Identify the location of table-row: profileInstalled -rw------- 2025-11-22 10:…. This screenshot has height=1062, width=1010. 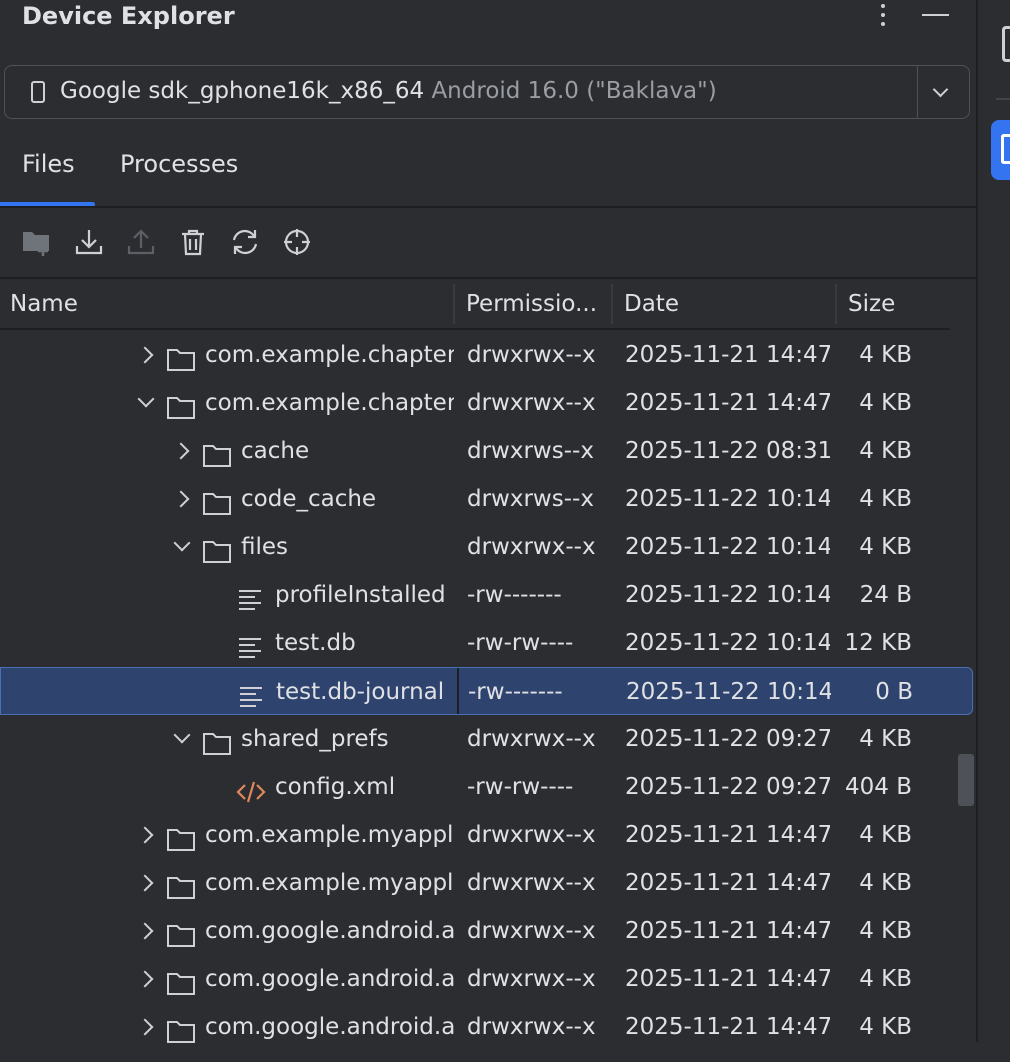
(488, 595).